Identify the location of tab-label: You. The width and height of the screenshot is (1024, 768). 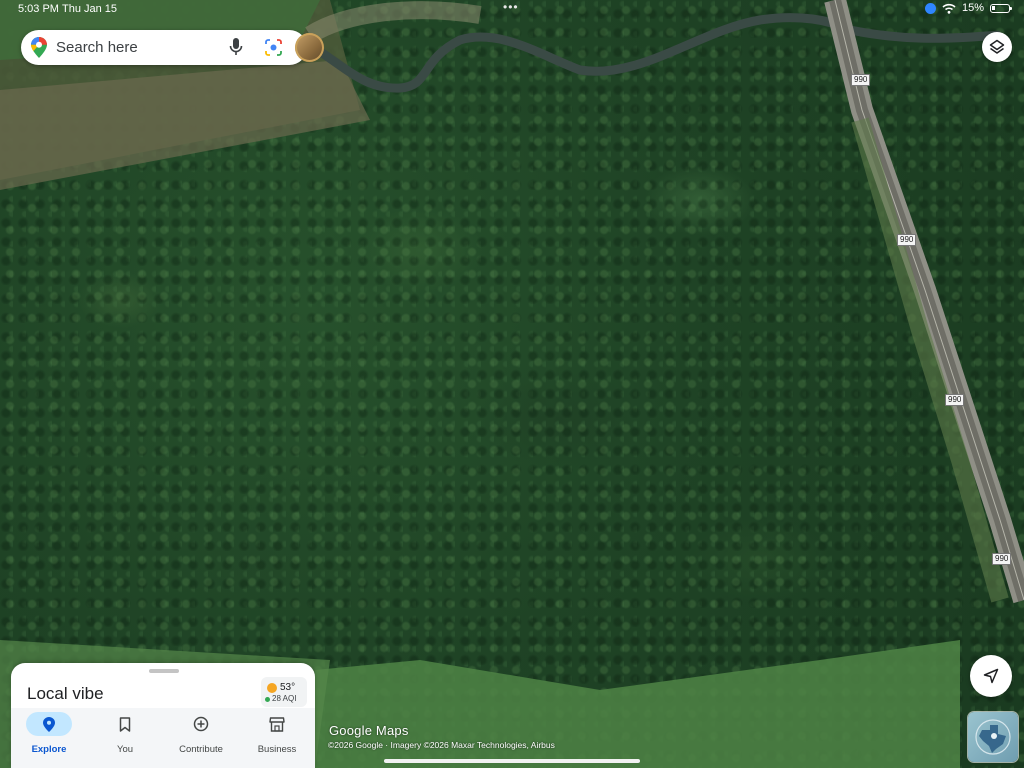
(125, 749).